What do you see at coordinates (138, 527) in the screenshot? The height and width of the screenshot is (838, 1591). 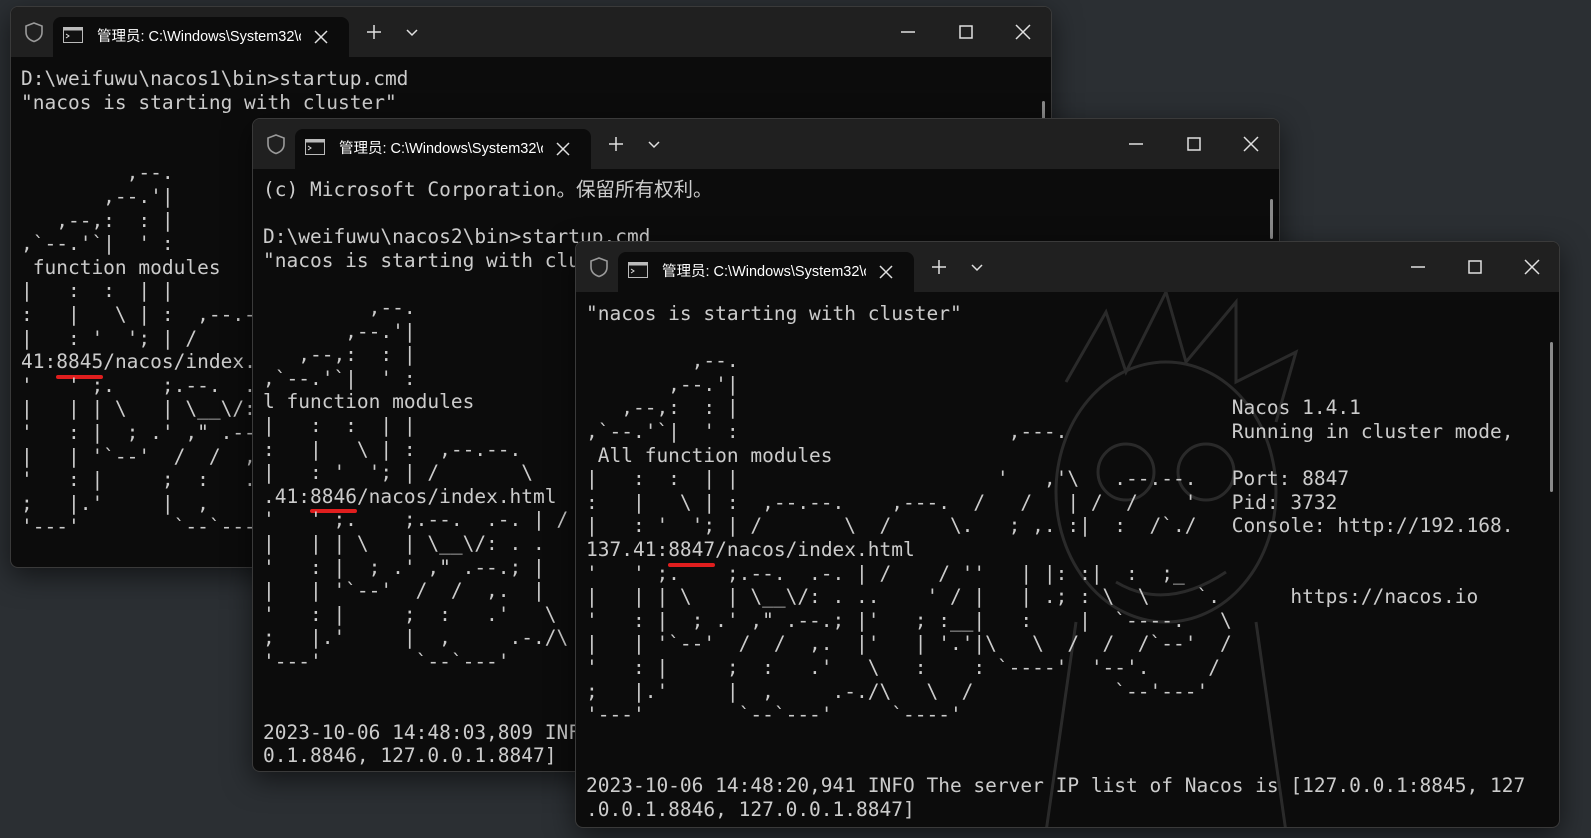 I see `terminal-line: '---' `--`---` at bounding box center [138, 527].